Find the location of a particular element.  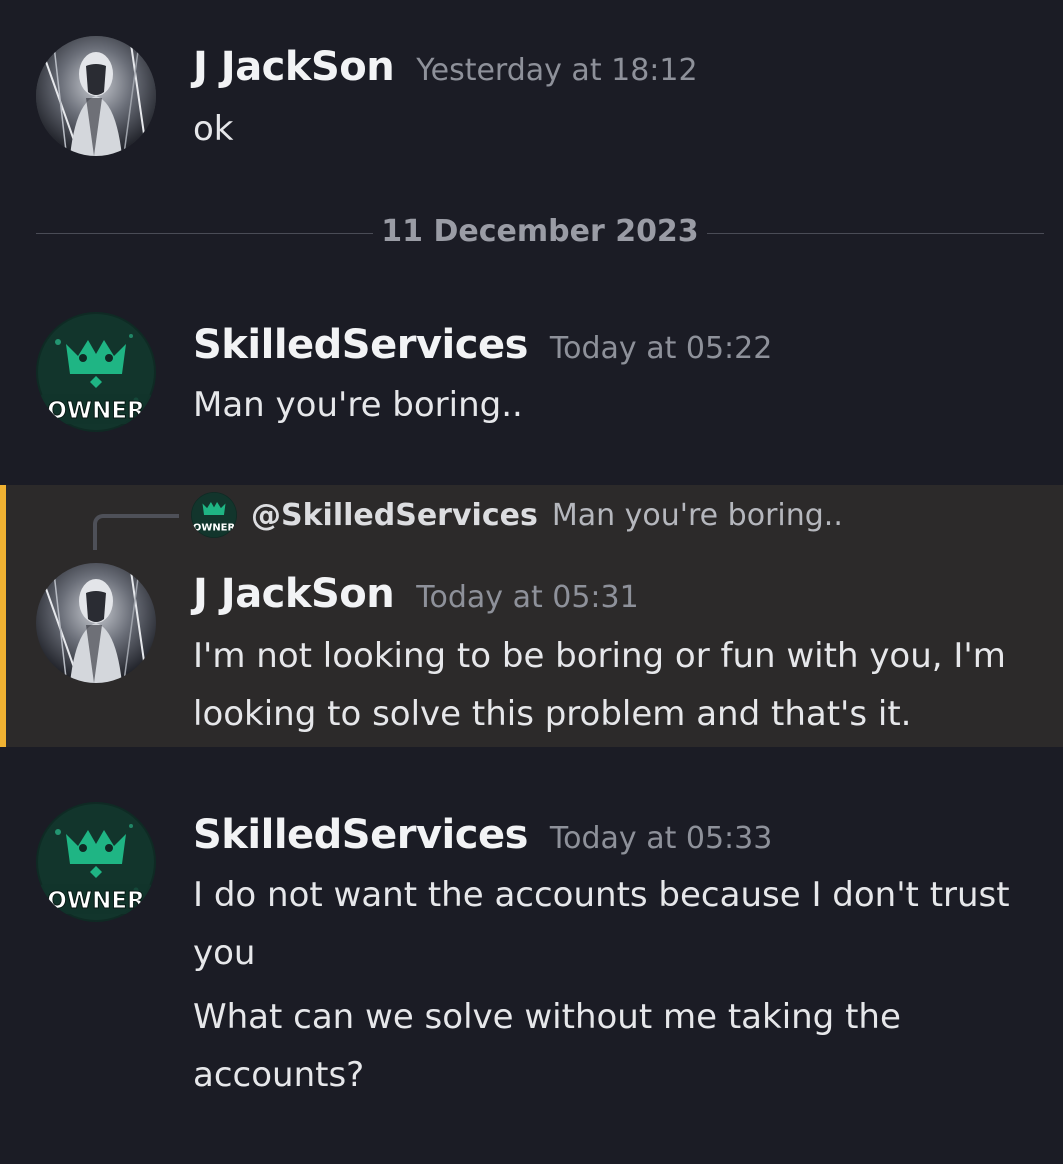

reply-avatar: OWNER is located at coordinates (214, 515).